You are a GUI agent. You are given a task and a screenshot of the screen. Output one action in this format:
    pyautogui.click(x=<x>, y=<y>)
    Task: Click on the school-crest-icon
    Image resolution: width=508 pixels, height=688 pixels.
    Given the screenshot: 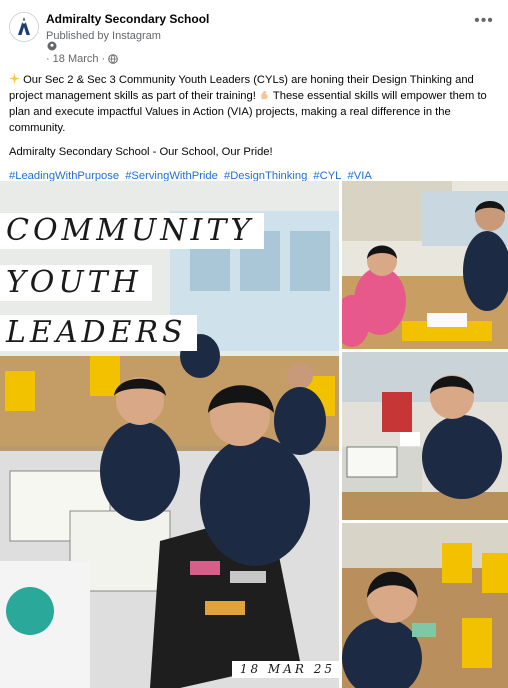 What is the action you would take?
    pyautogui.click(x=24, y=27)
    